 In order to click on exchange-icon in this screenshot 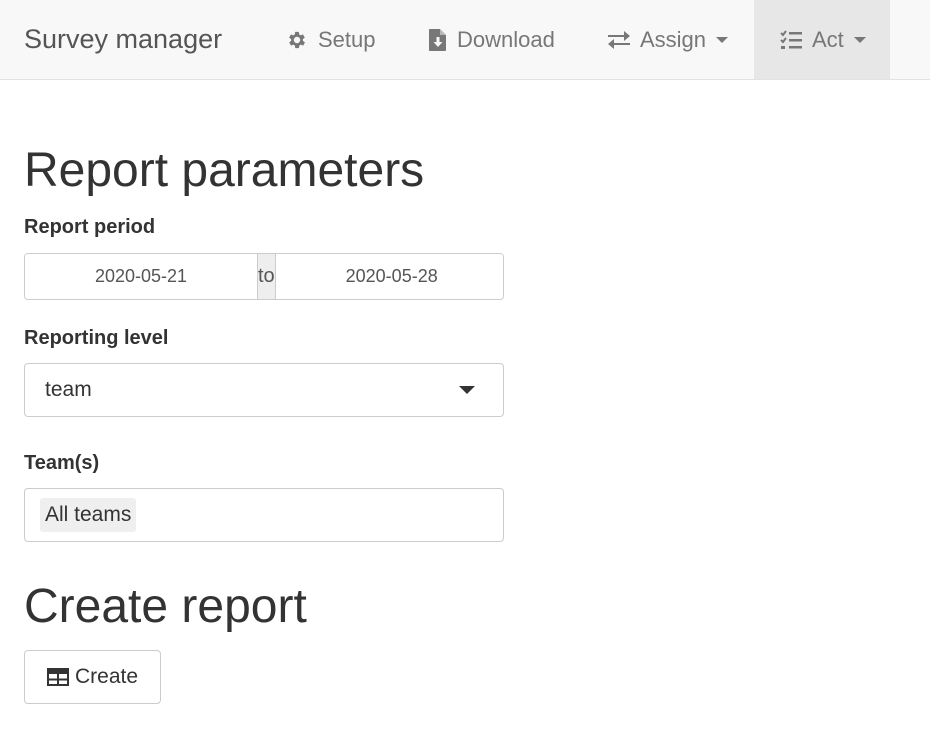, I will do `click(619, 40)`.